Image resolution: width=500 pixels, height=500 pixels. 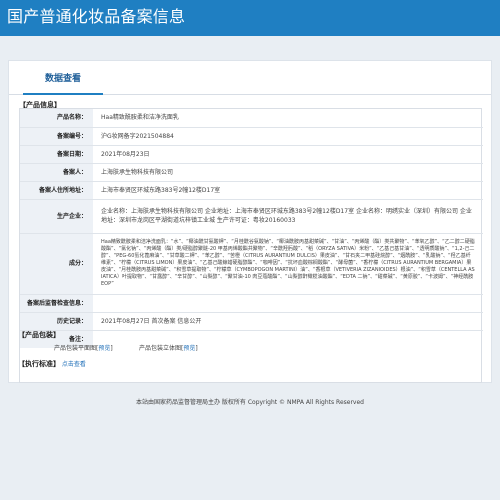 I want to click on package-flat-row: 产品包装平面图[预览], so click(x=83, y=348).